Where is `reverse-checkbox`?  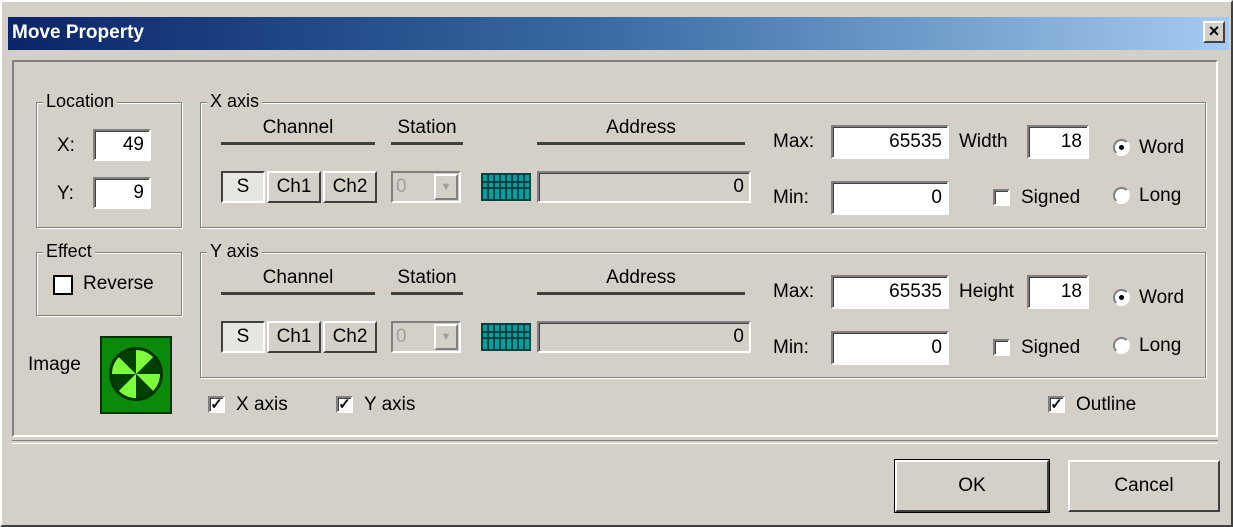 reverse-checkbox is located at coordinates (63, 285).